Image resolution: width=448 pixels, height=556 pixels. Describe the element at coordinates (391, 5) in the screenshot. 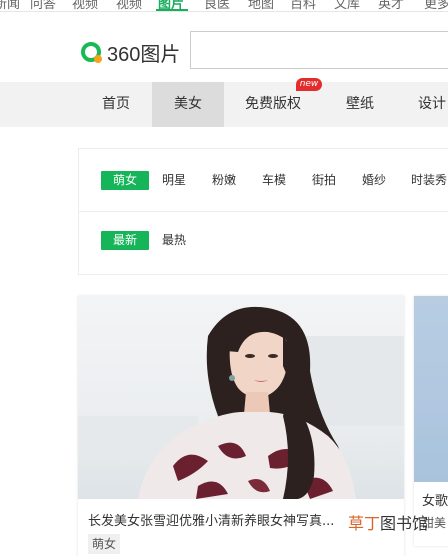

I see `top-nav-item: 英才` at that location.